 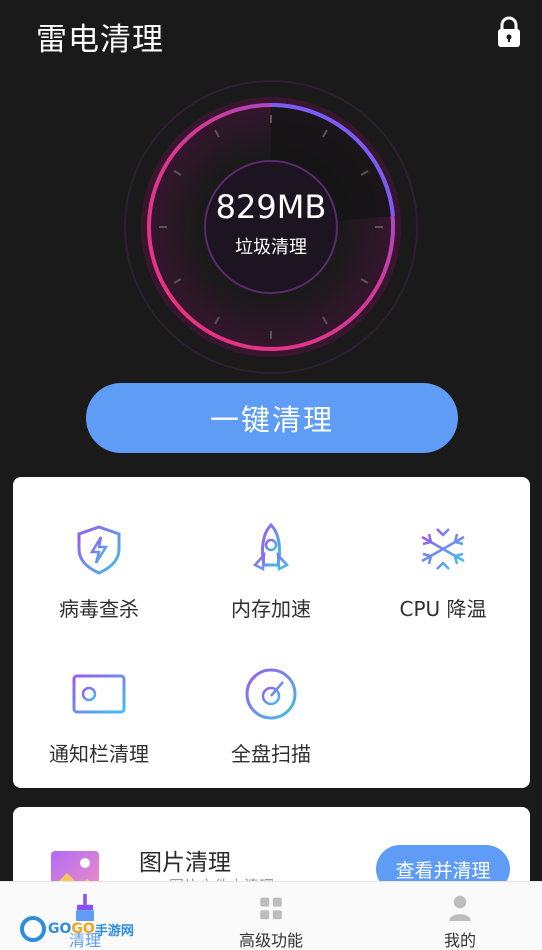 I want to click on tab-label: 高级功能, so click(x=270, y=940).